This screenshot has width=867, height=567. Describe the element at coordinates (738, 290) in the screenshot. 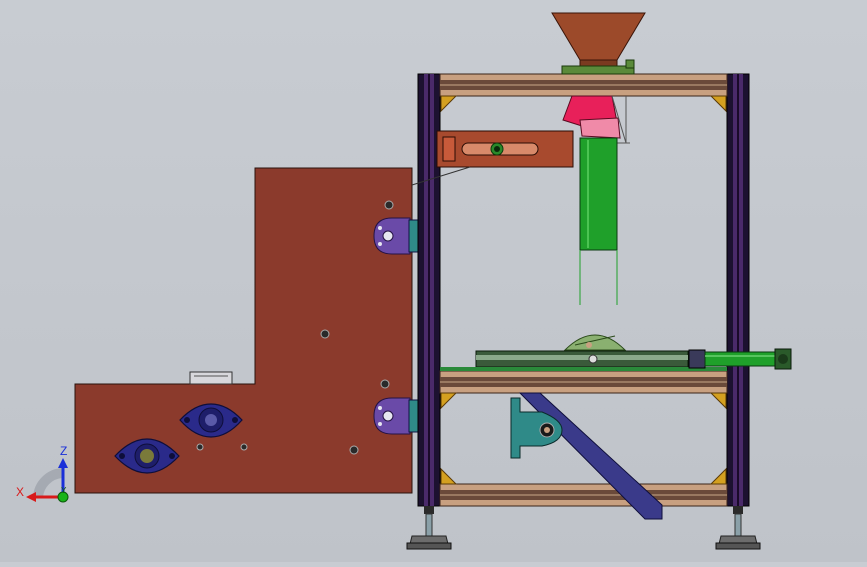

I see `frame-right-post` at that location.